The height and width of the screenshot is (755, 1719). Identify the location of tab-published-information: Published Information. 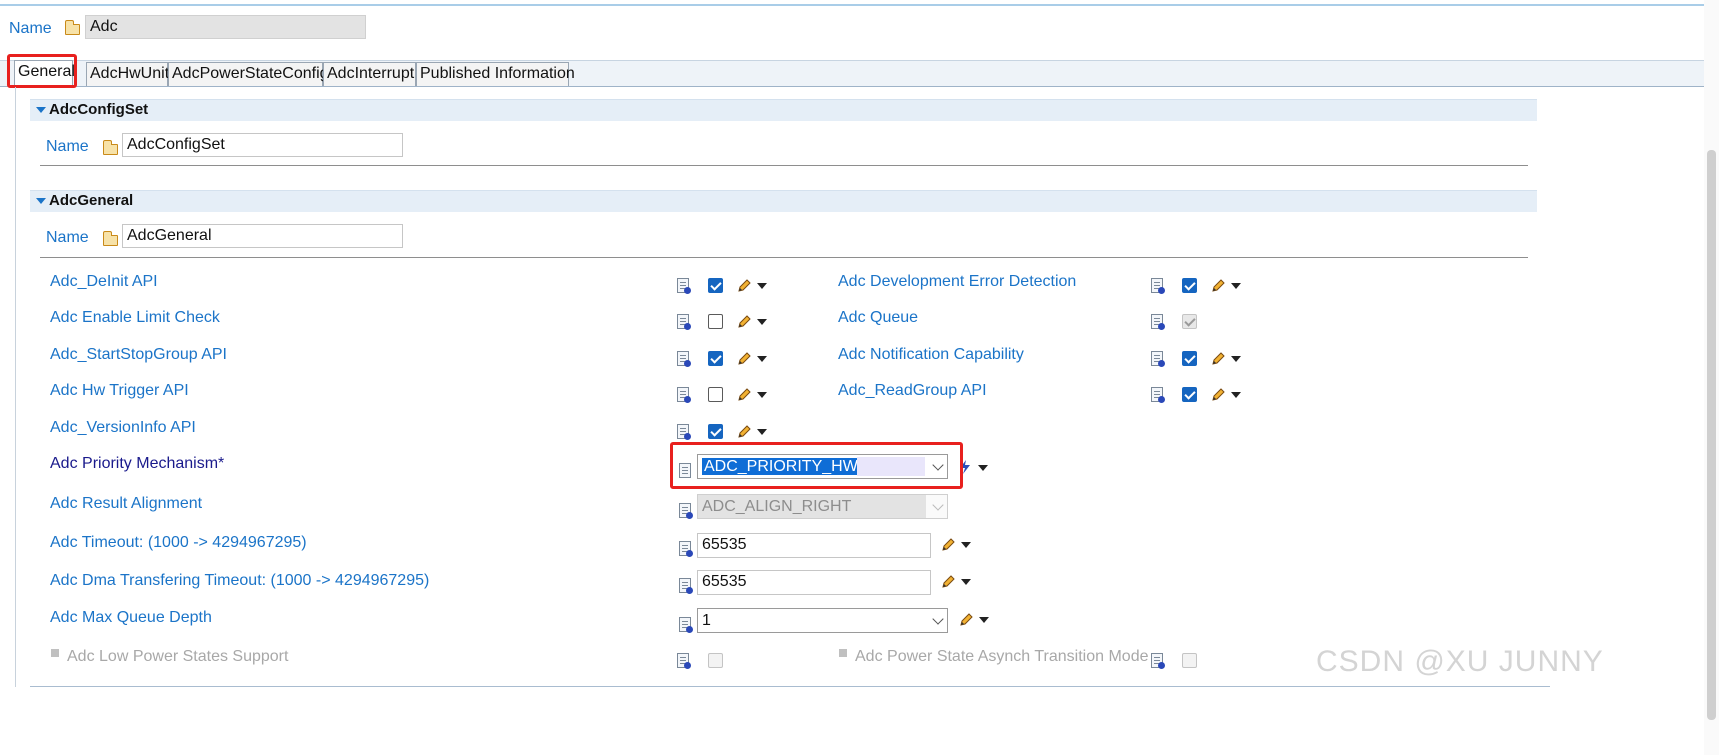
(495, 74).